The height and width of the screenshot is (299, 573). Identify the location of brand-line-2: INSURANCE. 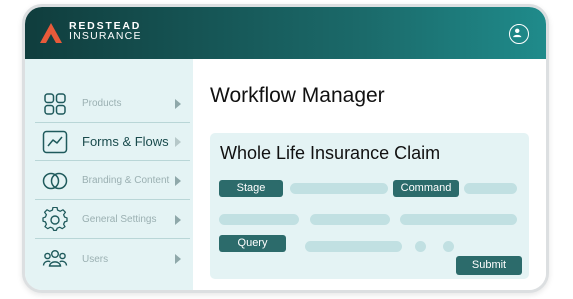
(105, 36).